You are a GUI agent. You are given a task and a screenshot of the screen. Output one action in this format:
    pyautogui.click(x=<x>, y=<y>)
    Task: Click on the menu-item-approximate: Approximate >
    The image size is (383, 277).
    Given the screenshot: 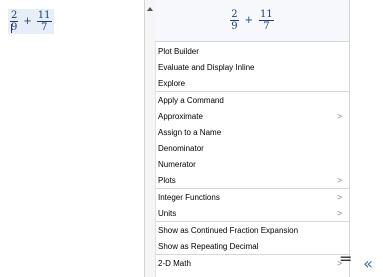 What is the action you would take?
    pyautogui.click(x=252, y=116)
    